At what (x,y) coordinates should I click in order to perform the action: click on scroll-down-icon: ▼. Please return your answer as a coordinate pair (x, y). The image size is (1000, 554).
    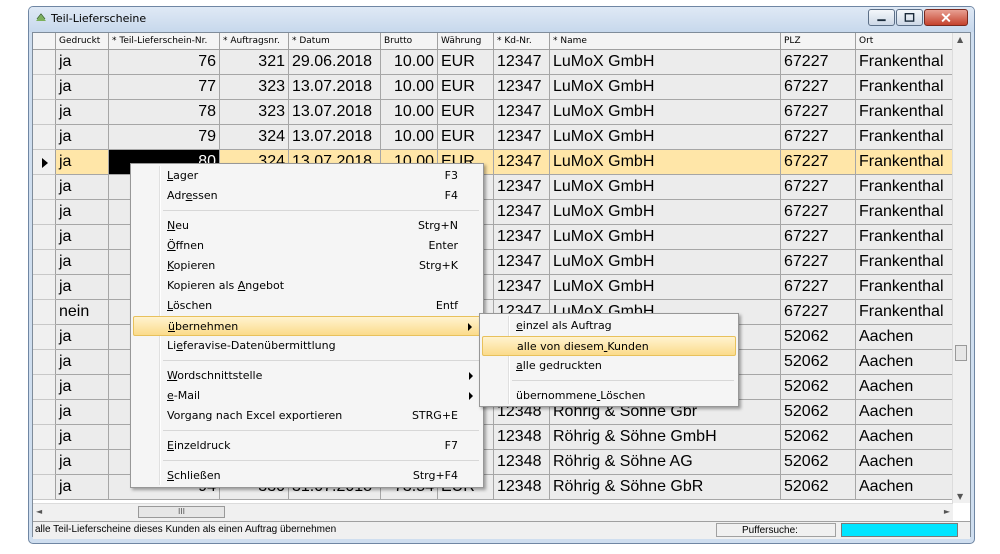
    Looking at the image, I should click on (960, 496).